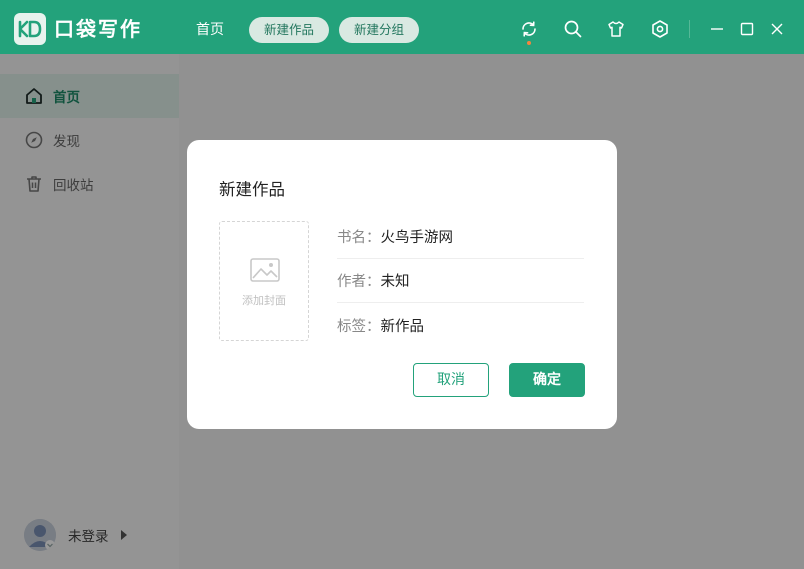 This screenshot has height=569, width=804. I want to click on sync-icon, so click(529, 29).